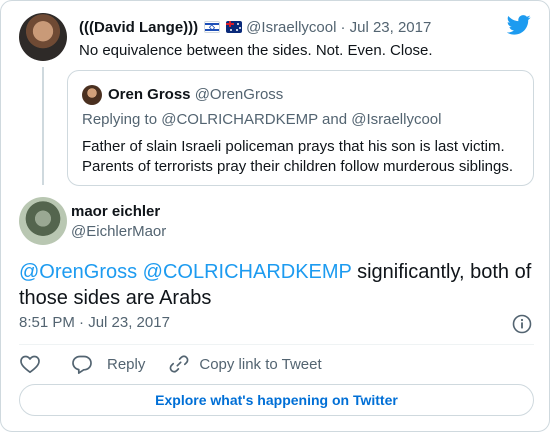  What do you see at coordinates (276, 344) in the screenshot?
I see `divider` at bounding box center [276, 344].